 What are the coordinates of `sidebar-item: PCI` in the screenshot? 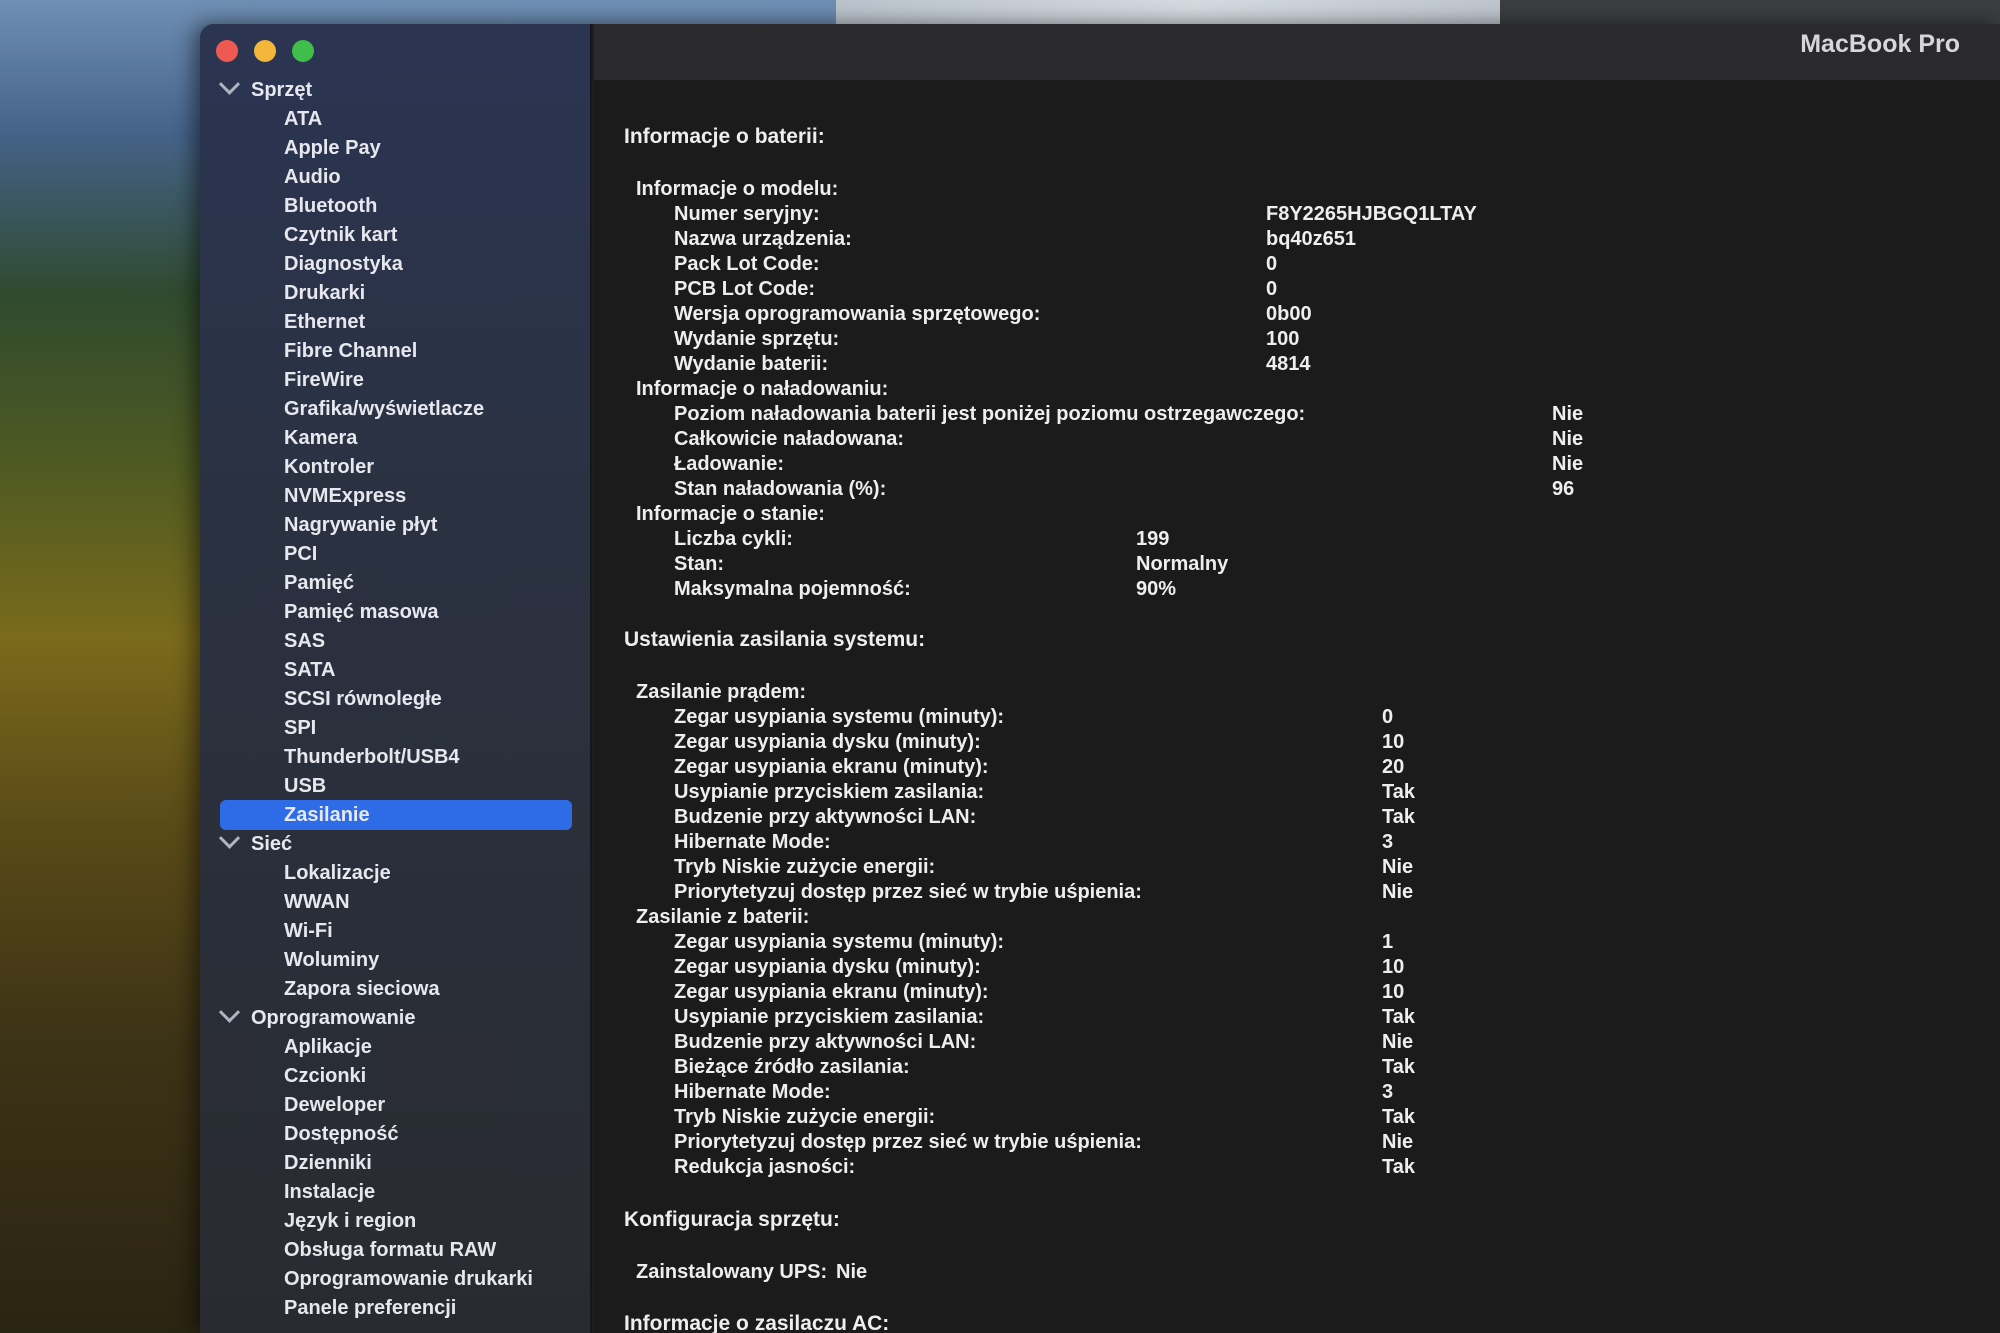 It's located at (300, 554).